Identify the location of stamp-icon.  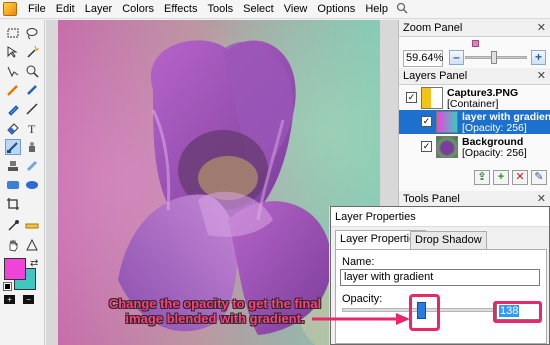
(13, 166).